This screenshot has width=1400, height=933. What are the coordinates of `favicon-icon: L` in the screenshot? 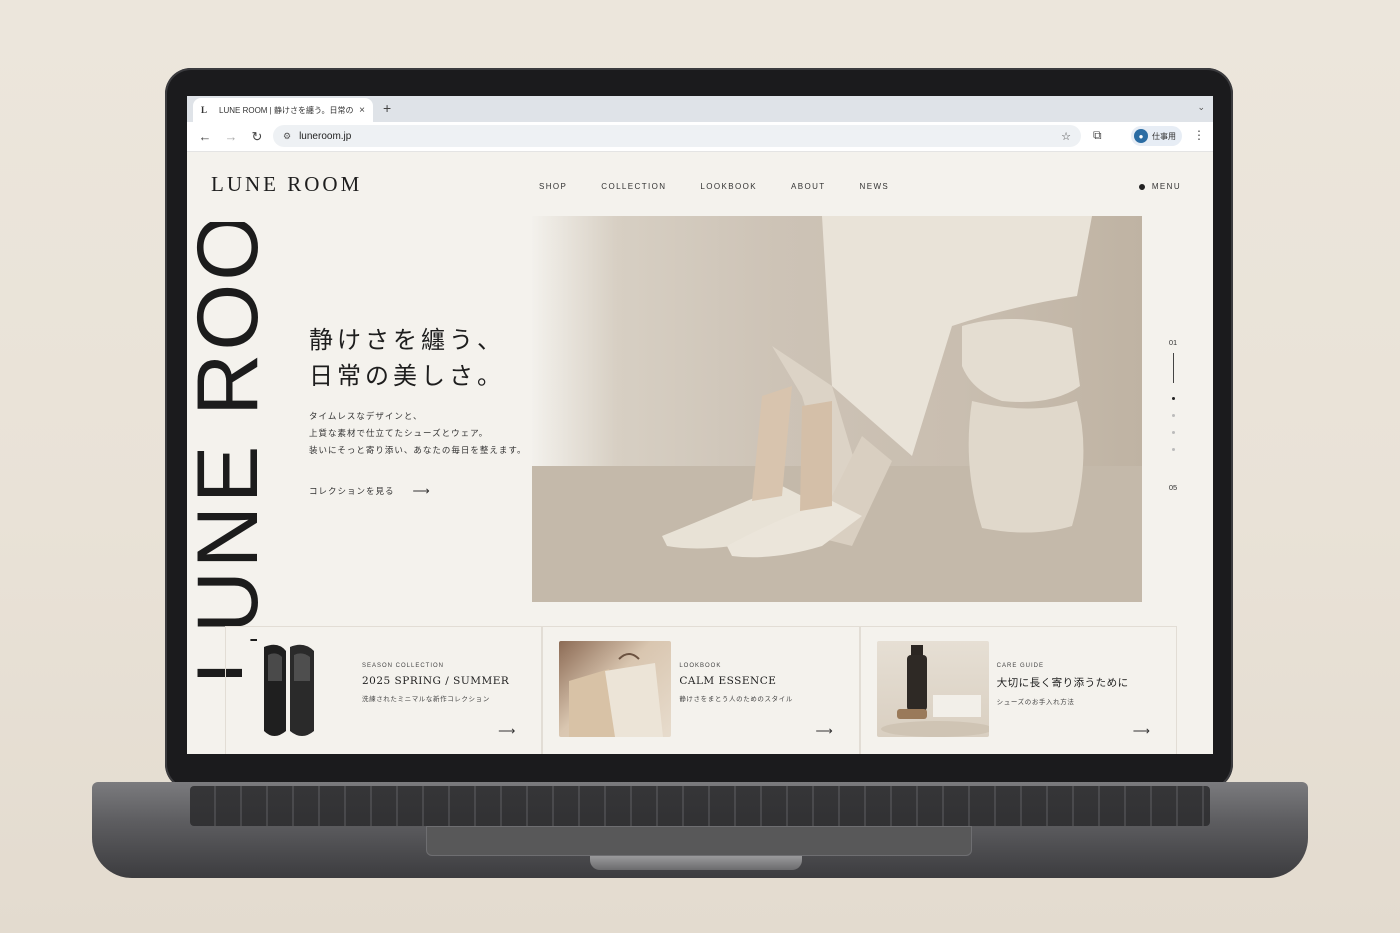 It's located at (204, 110).